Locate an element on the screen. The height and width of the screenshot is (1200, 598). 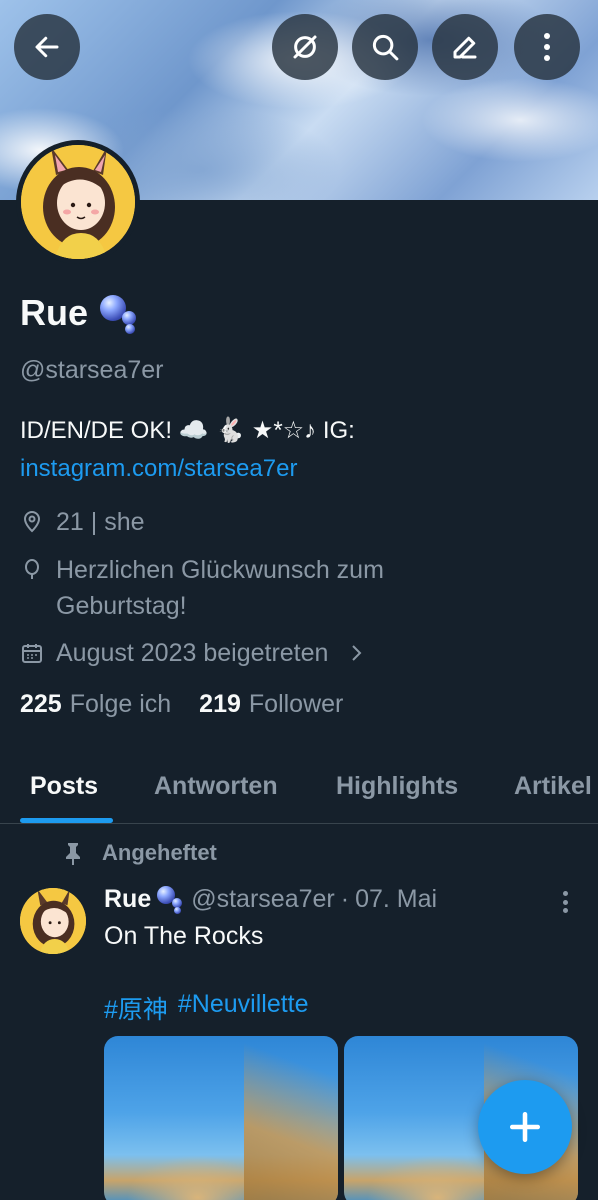
avatar-illustration-small is located at coordinates (53, 921).